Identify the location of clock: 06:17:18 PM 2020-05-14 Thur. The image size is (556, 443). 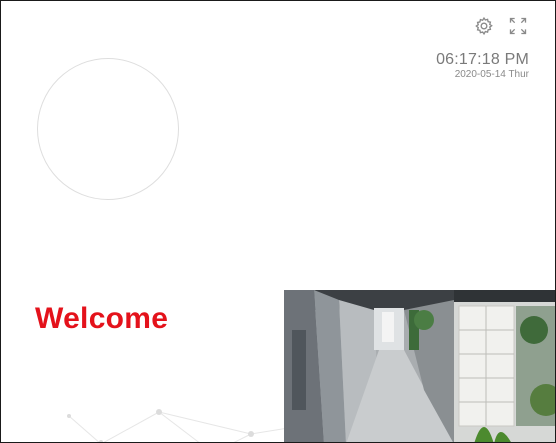
(482, 66).